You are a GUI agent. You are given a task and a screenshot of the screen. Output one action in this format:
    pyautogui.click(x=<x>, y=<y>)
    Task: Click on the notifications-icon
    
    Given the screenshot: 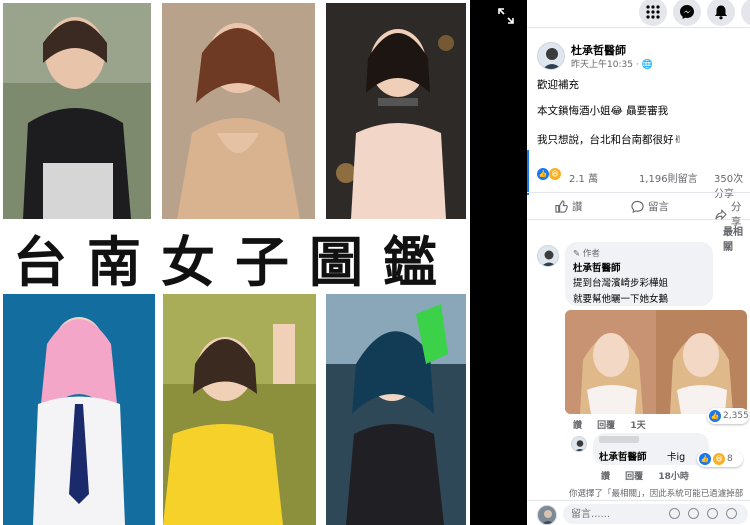 What is the action you would take?
    pyautogui.click(x=721, y=13)
    